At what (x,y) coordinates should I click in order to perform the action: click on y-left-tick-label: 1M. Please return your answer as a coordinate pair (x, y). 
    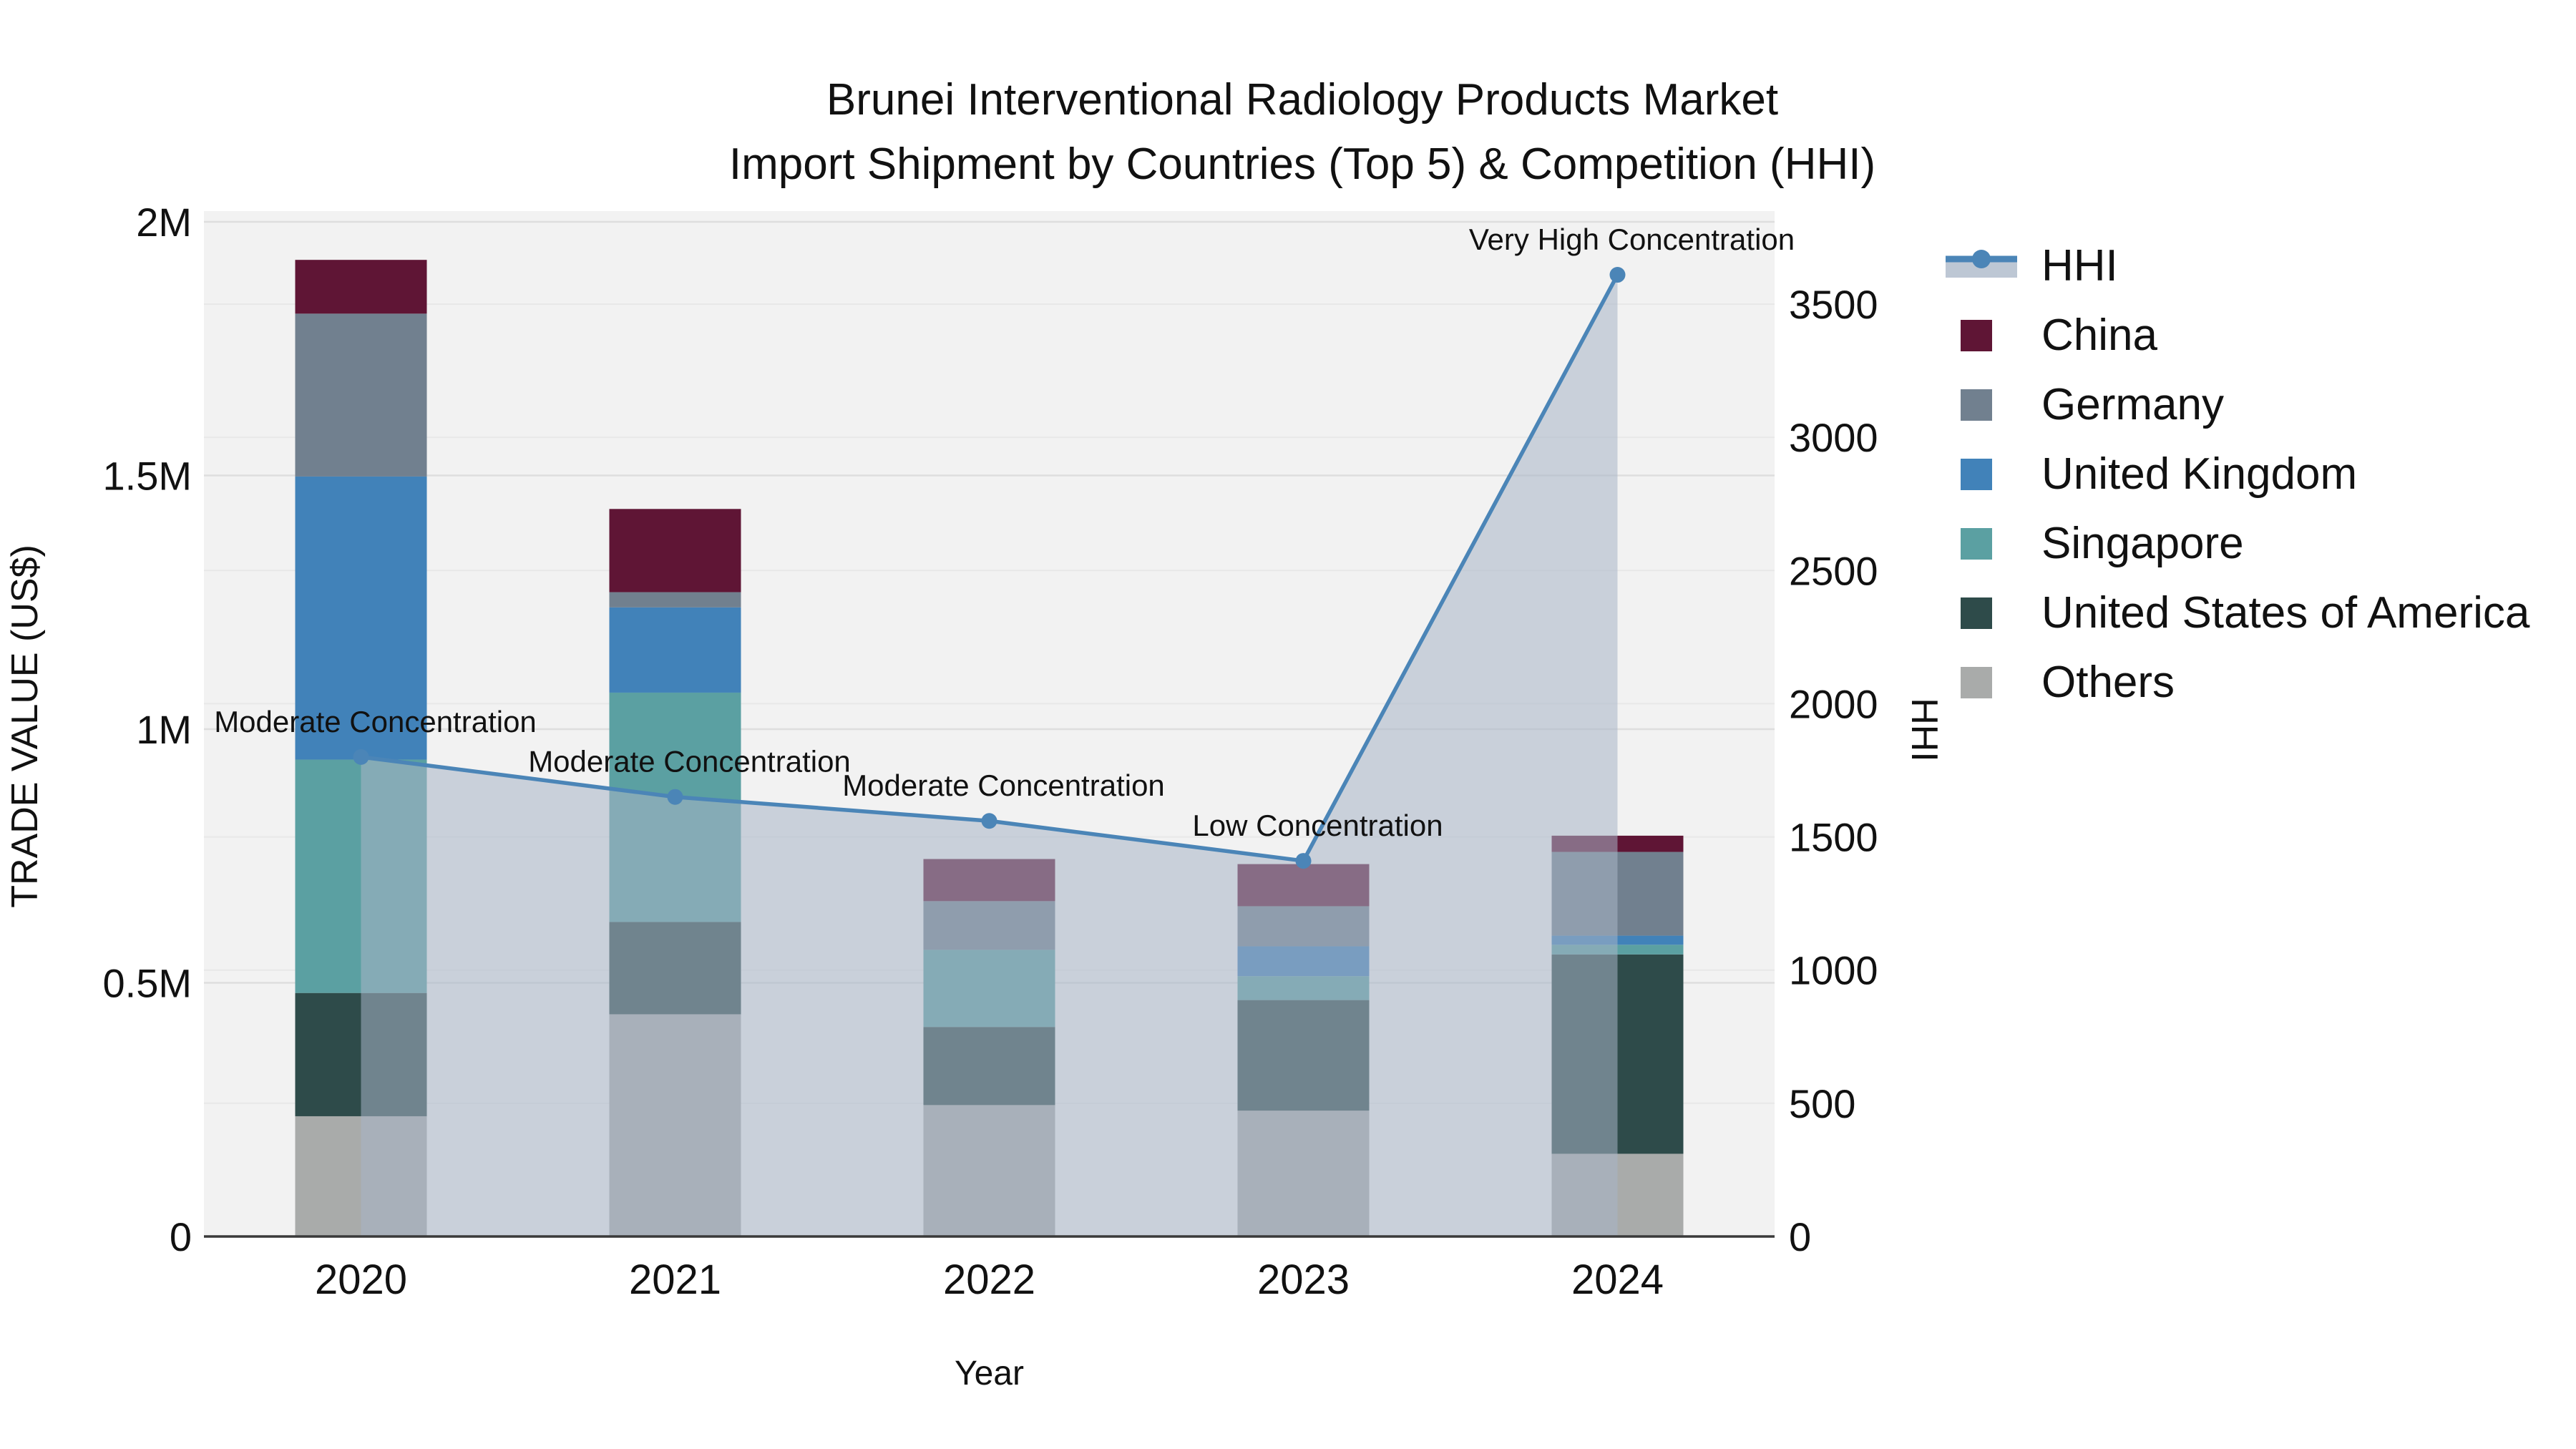
    Looking at the image, I should click on (164, 729).